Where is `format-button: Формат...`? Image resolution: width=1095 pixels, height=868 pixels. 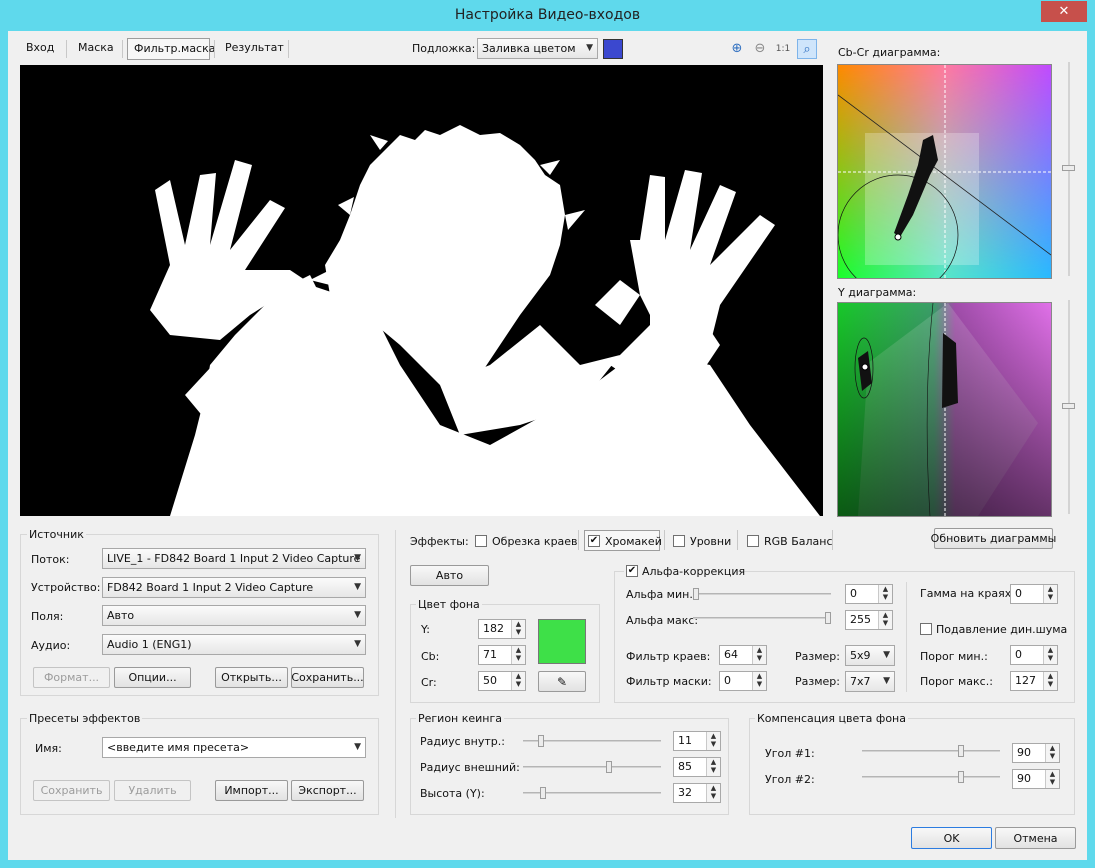
format-button: Формат... is located at coordinates (71, 677).